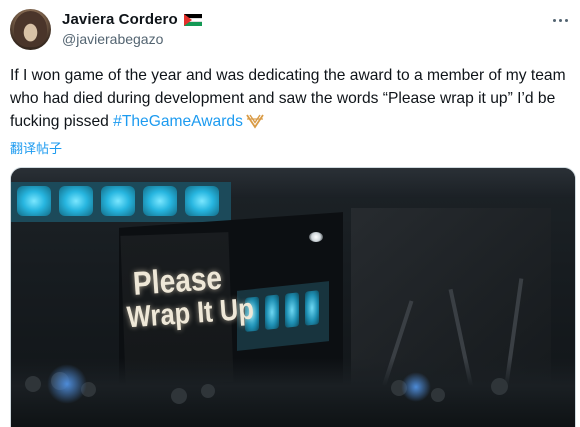  I want to click on avatar, so click(30, 29).